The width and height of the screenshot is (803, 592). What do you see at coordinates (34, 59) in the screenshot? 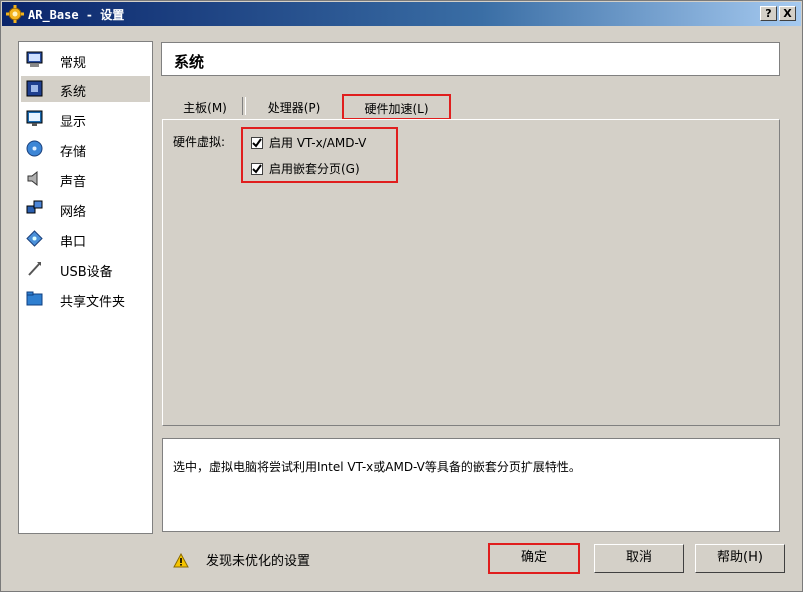
I see `monitor-icon` at bounding box center [34, 59].